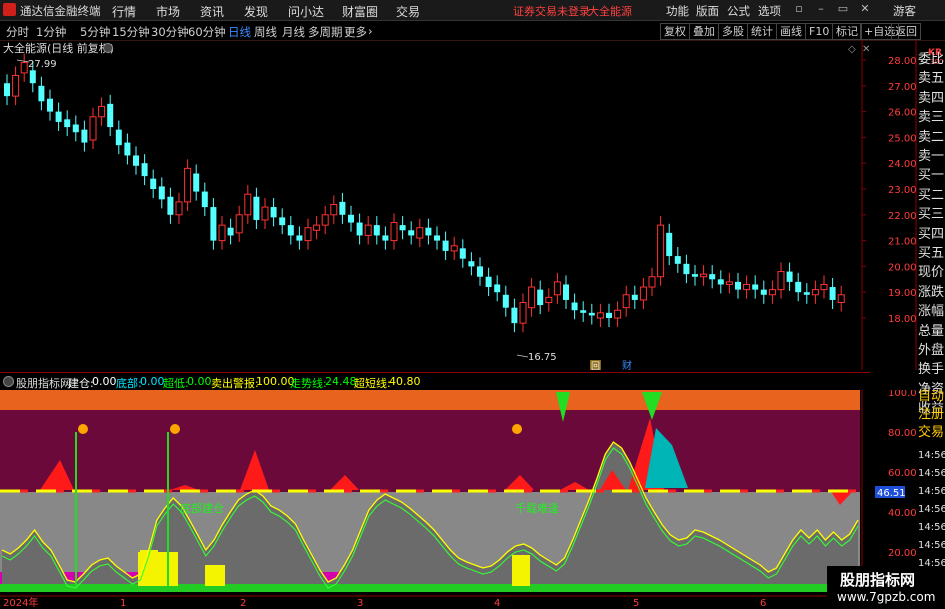 Image resolution: width=945 pixels, height=609 pixels. I want to click on period-daily: 日线, so click(239, 32).